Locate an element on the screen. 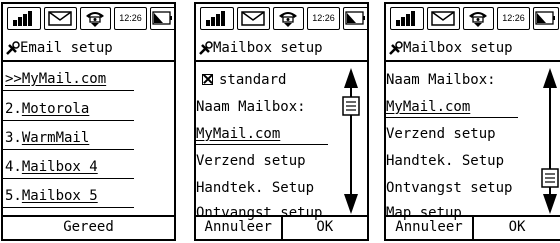  mailbox-item-1: >>MyMail.com is located at coordinates (55, 79).